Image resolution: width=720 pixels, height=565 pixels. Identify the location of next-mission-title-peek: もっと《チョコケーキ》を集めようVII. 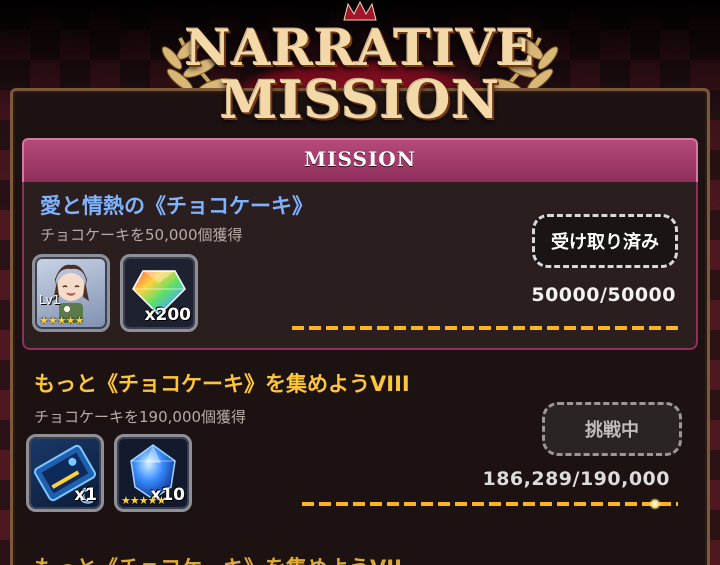
(218, 558).